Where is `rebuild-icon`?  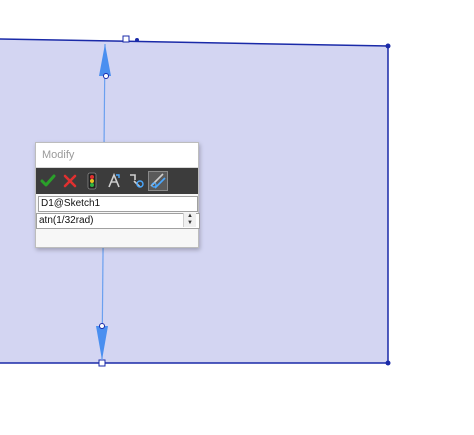 rebuild-icon is located at coordinates (92, 181).